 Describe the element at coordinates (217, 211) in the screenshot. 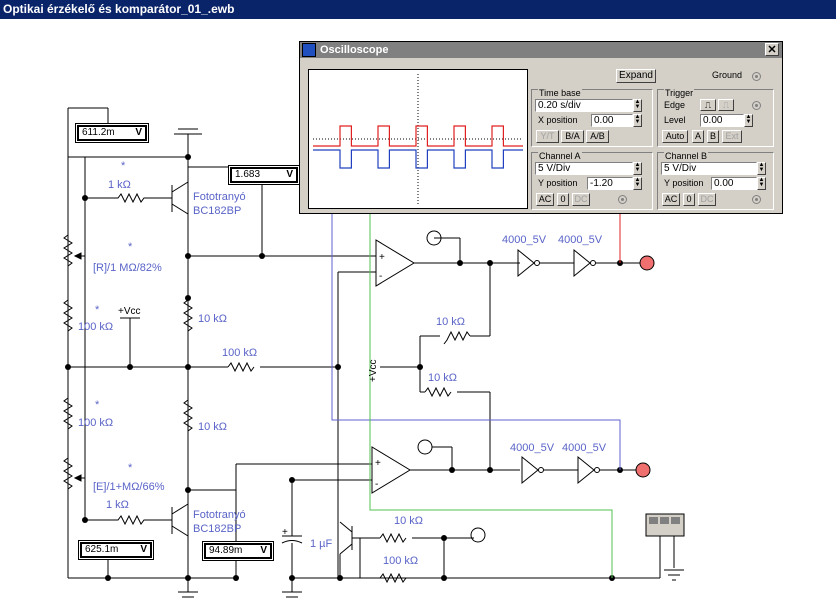

I see `label-photo-top-part: BC182BP` at that location.